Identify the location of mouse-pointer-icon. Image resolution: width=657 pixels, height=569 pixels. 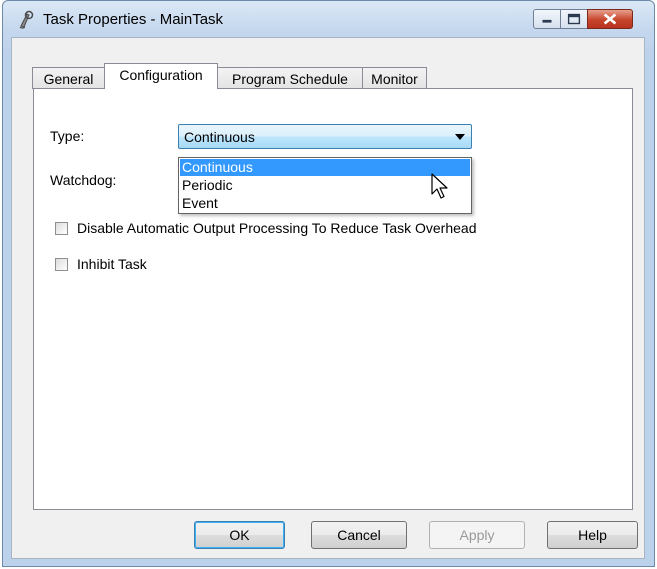
(439, 186).